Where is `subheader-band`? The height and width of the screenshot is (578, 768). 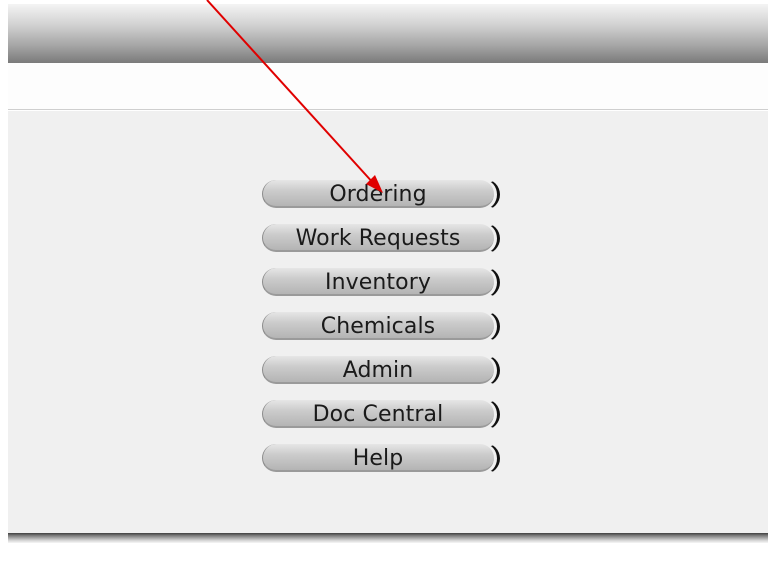 subheader-band is located at coordinates (388, 86).